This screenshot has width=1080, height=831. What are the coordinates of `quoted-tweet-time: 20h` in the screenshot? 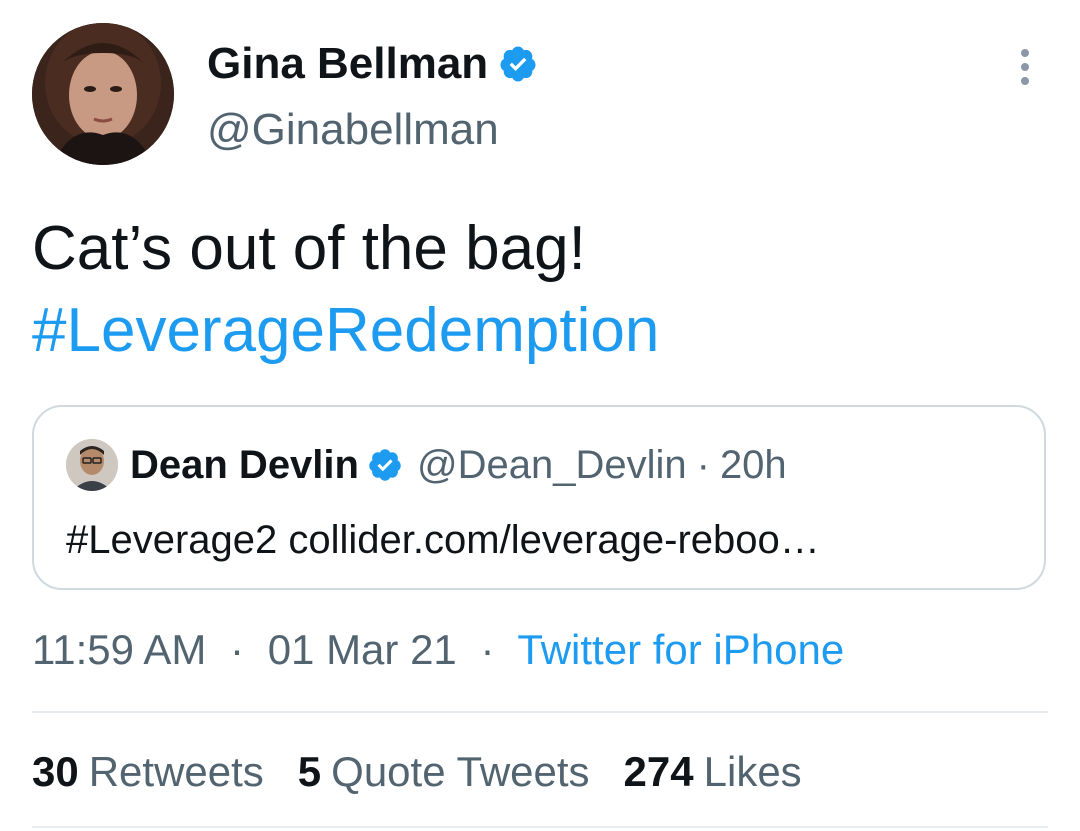 It's located at (753, 465).